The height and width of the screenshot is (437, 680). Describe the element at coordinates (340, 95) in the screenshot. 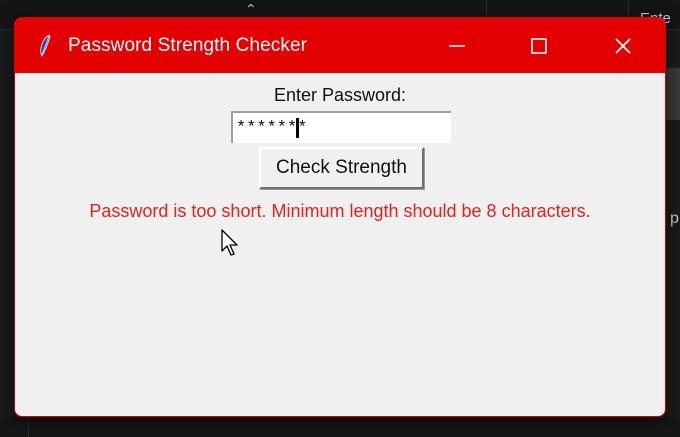

I see `password-prompt-label: Enter Password:` at that location.